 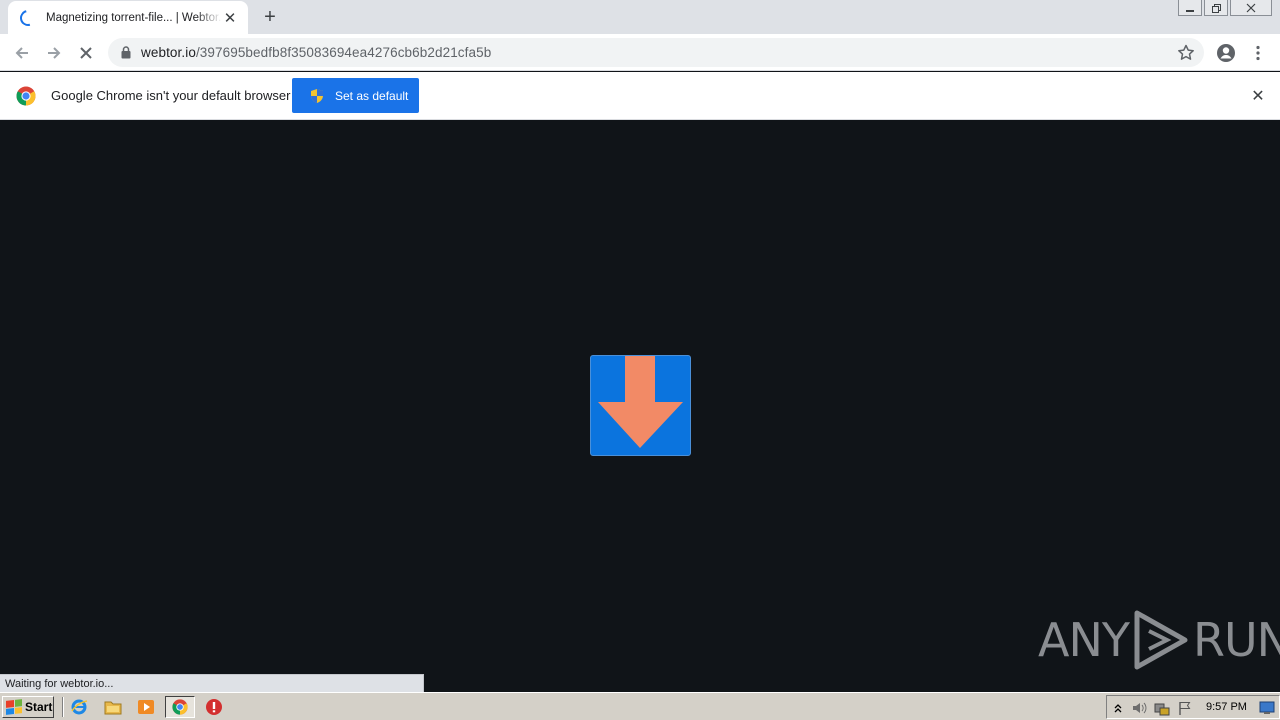 I want to click on set-as-default-button: Set as default, so click(x=355, y=95).